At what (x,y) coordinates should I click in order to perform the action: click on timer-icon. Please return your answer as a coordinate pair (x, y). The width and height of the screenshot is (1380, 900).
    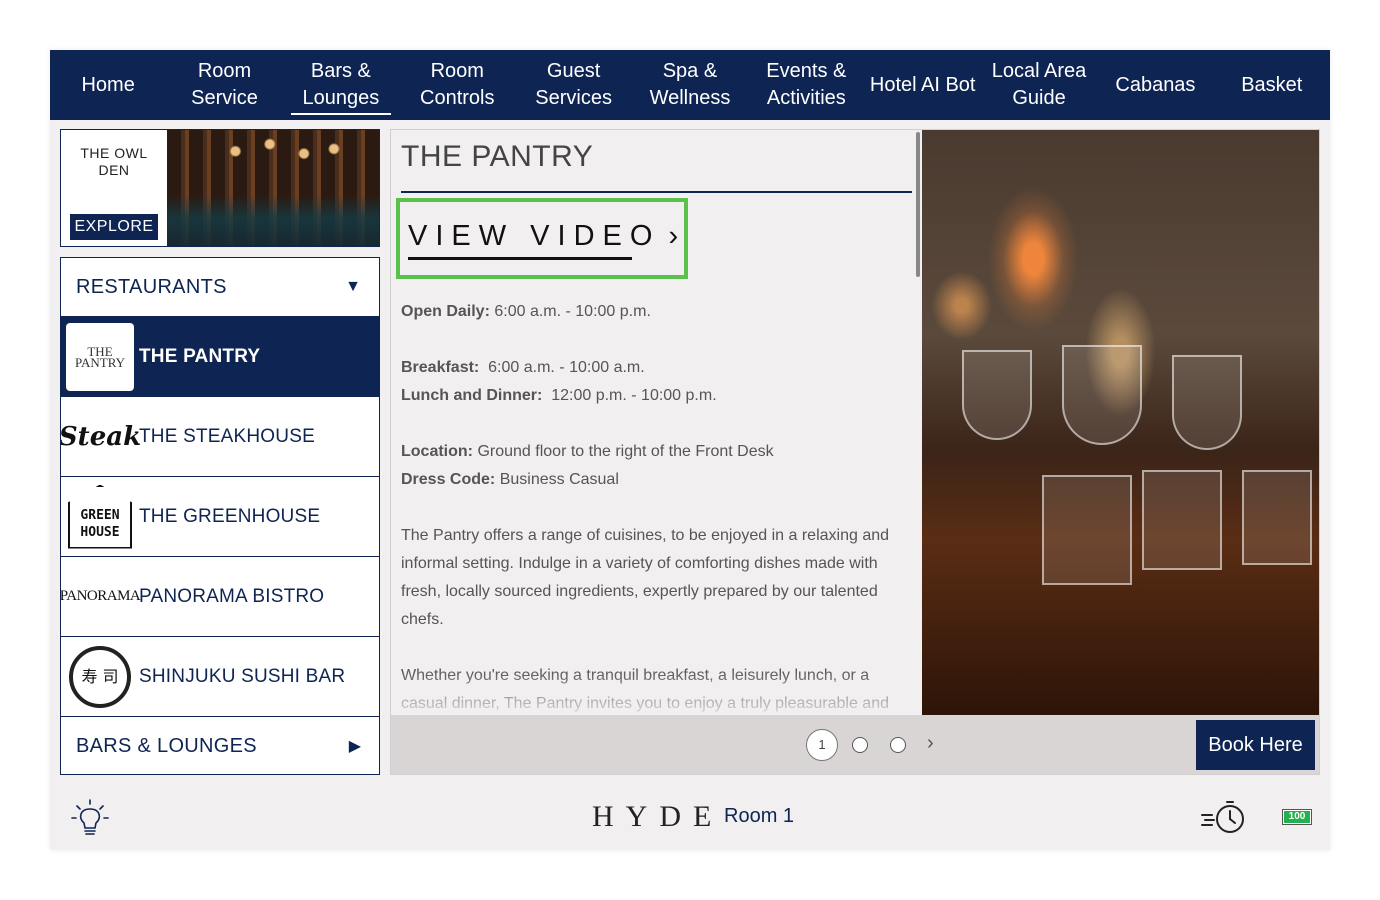
    Looking at the image, I should click on (1224, 817).